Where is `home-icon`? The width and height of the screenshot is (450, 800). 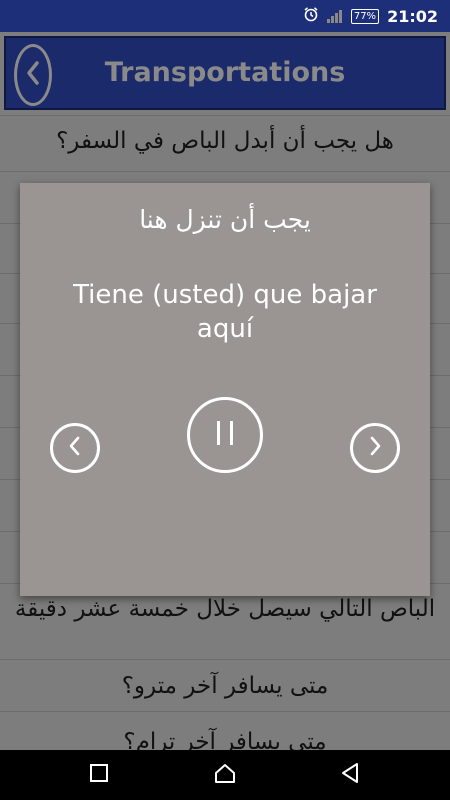 home-icon is located at coordinates (225, 775).